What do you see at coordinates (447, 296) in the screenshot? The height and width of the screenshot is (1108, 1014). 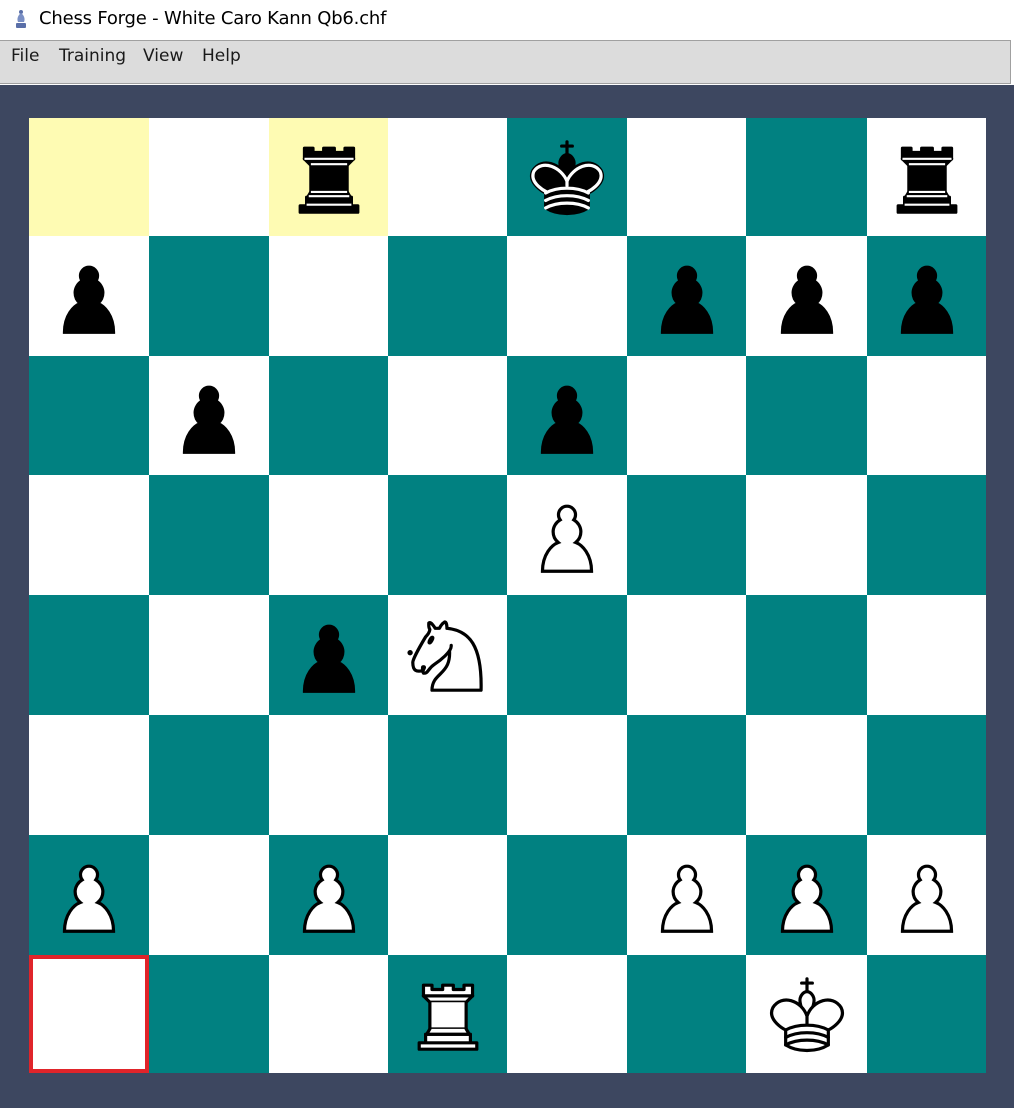 I see `square-d7` at bounding box center [447, 296].